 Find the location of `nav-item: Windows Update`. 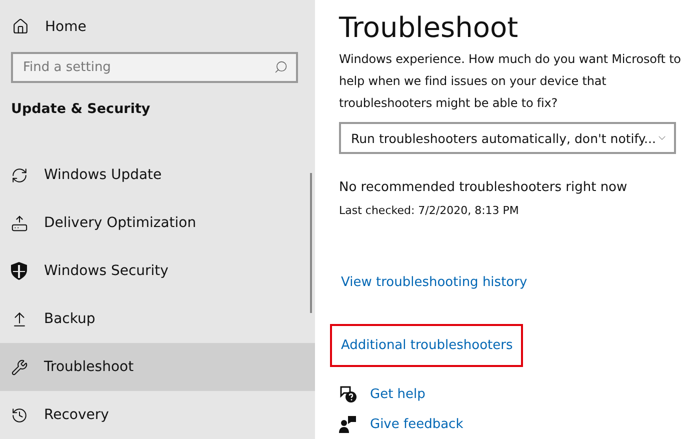

nav-item: Windows Update is located at coordinates (157, 175).